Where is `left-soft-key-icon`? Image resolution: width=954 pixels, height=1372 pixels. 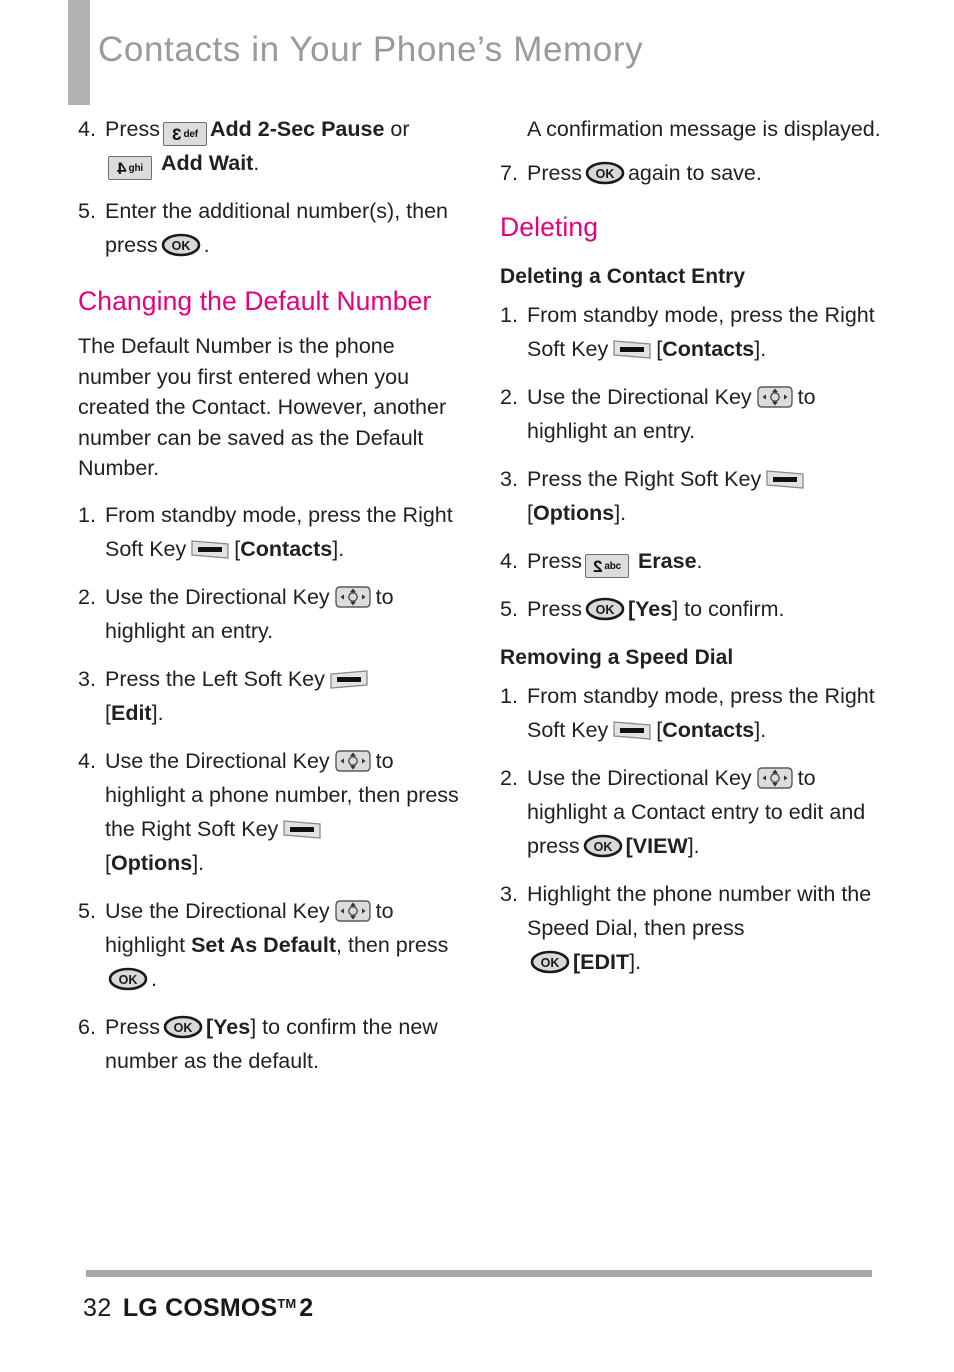
left-soft-key-icon is located at coordinates (349, 679).